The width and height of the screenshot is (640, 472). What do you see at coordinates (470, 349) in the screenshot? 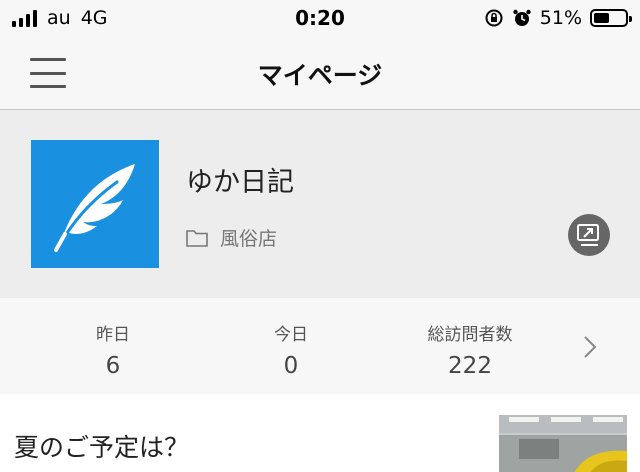
I see `stat-total-visitors: 総訪問者数 222` at bounding box center [470, 349].